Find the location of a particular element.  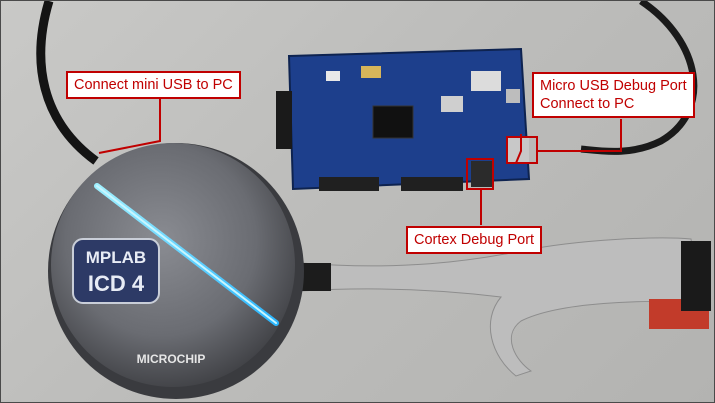

mini-usb-leader is located at coordinates (129, 125).